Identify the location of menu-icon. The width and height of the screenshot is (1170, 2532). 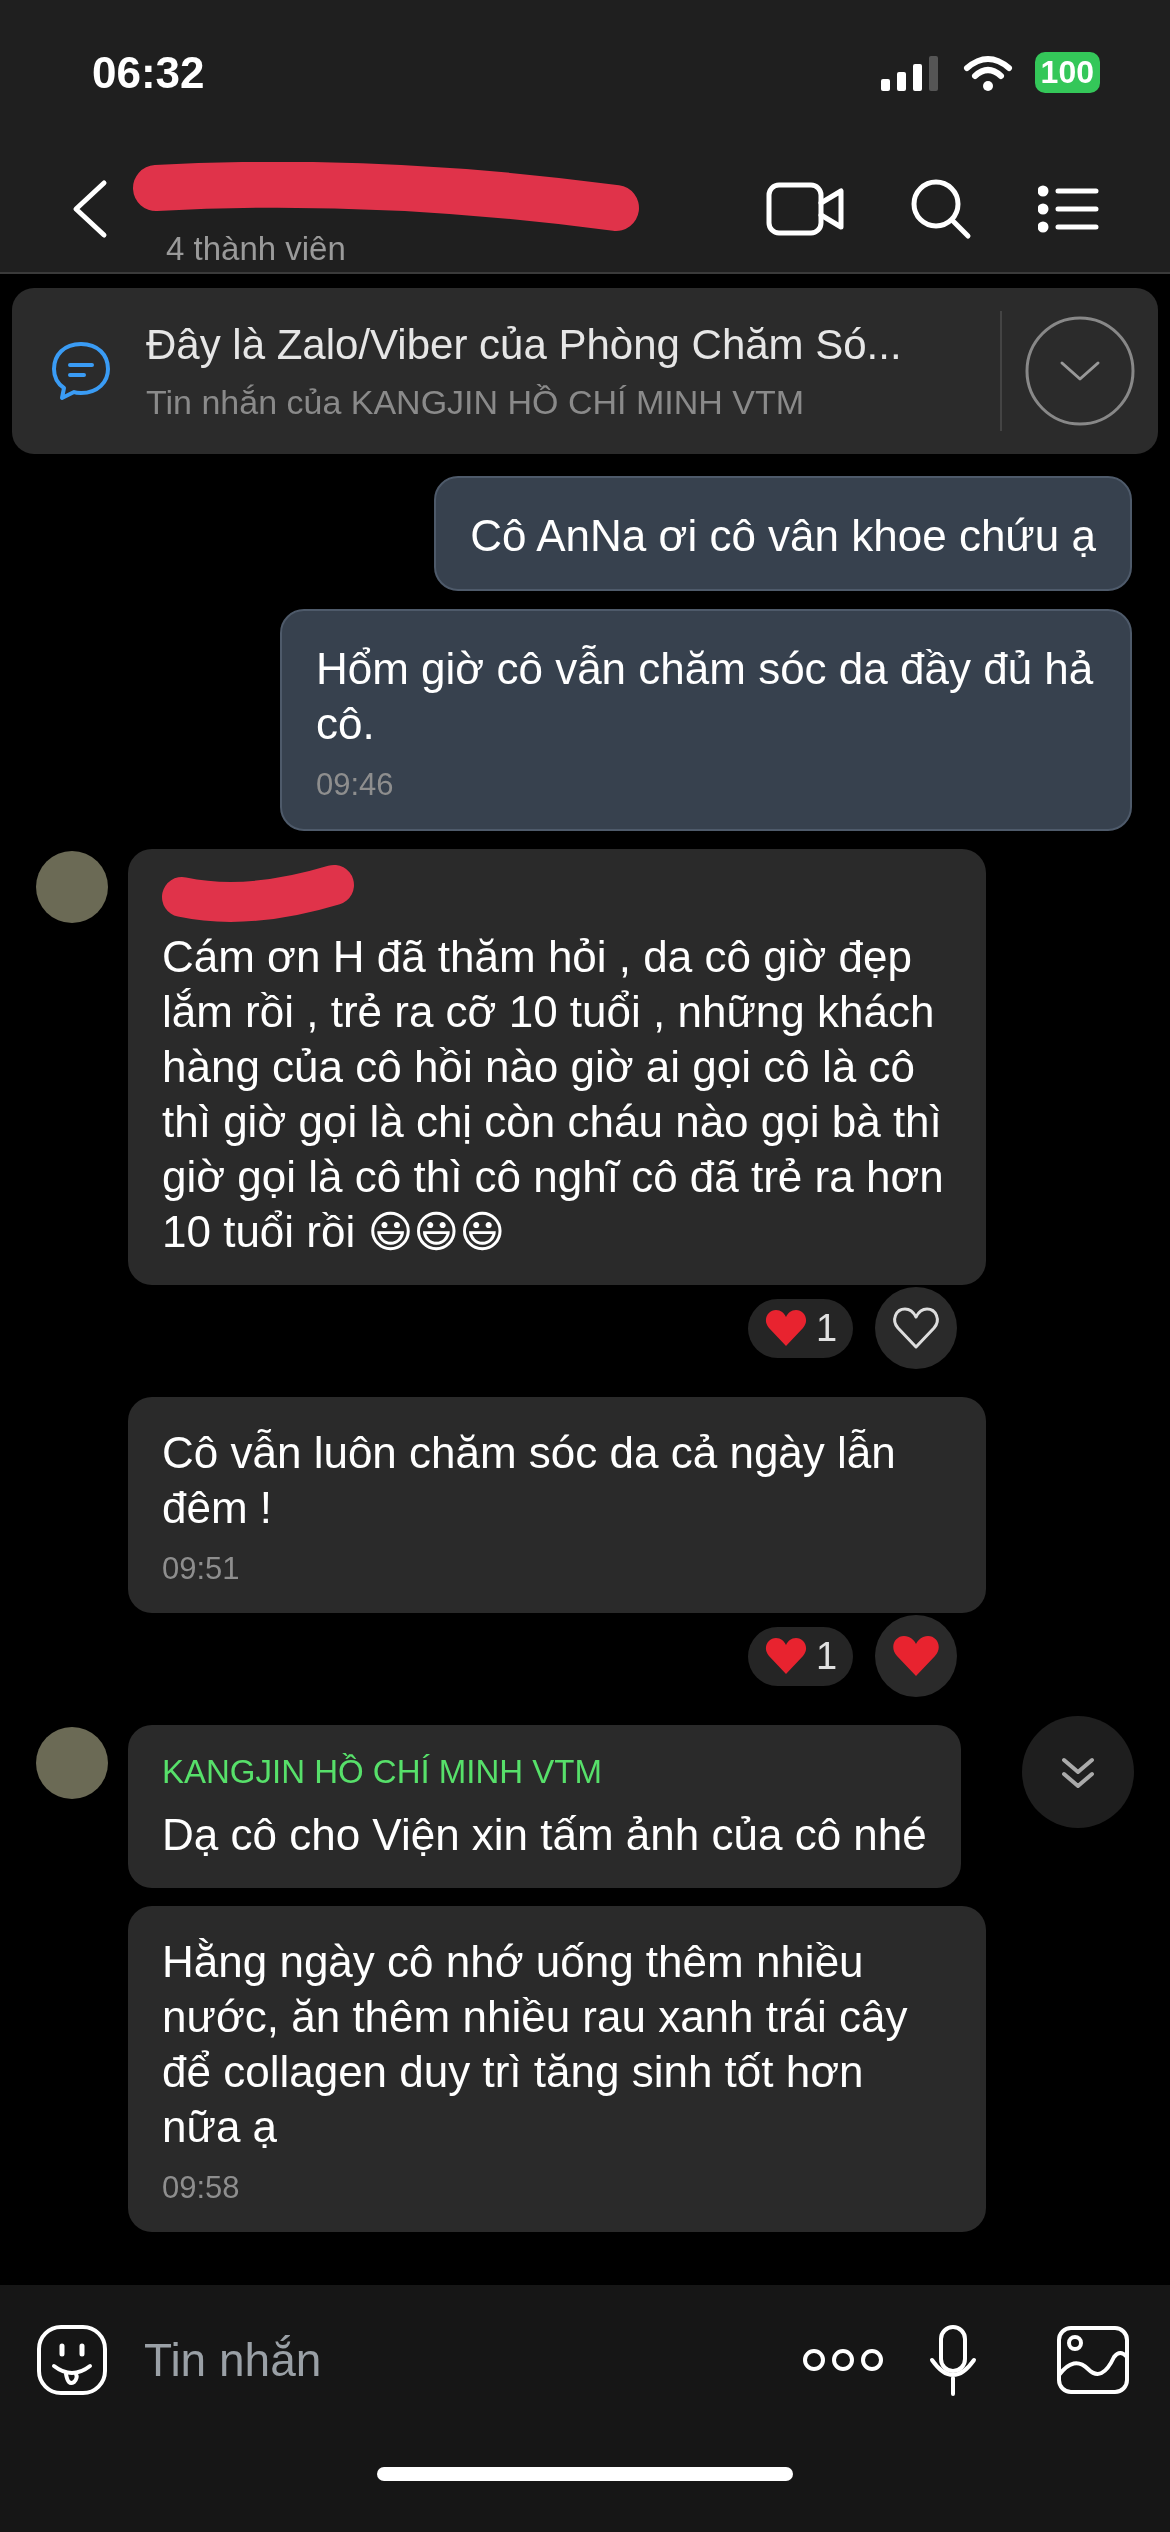
(1069, 208).